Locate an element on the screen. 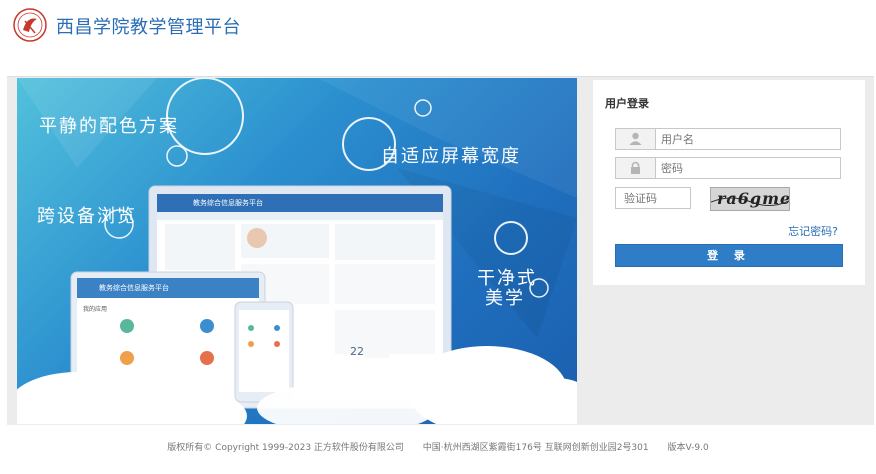 Image resolution: width=876 pixels, height=474 pixels. laptop-app-name: 教务综合信息服务平台 is located at coordinates (228, 203).